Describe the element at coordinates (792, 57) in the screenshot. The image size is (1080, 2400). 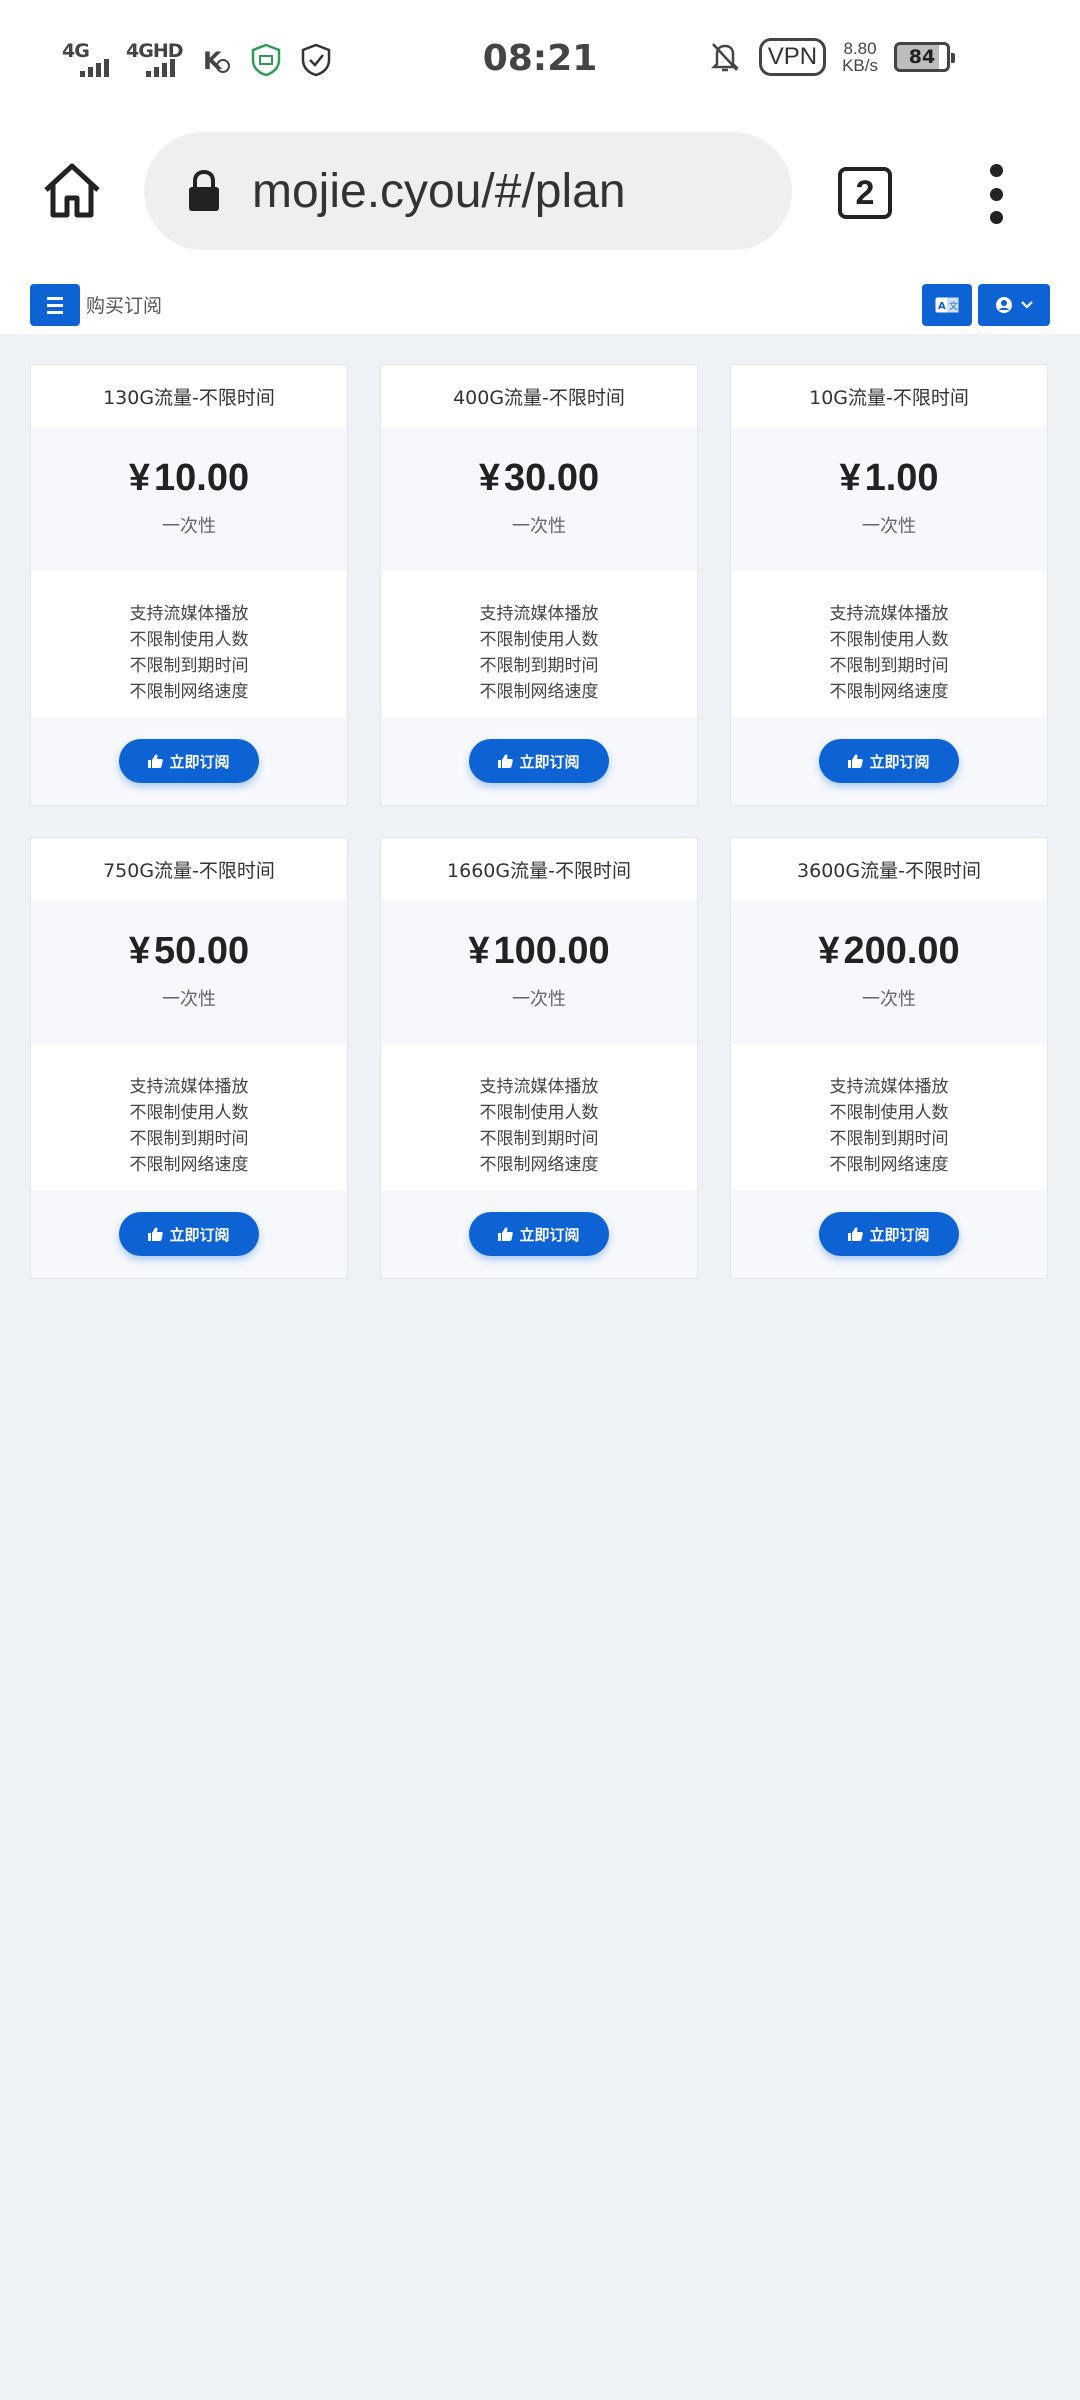
I see `vpn-badge: VPN` at that location.